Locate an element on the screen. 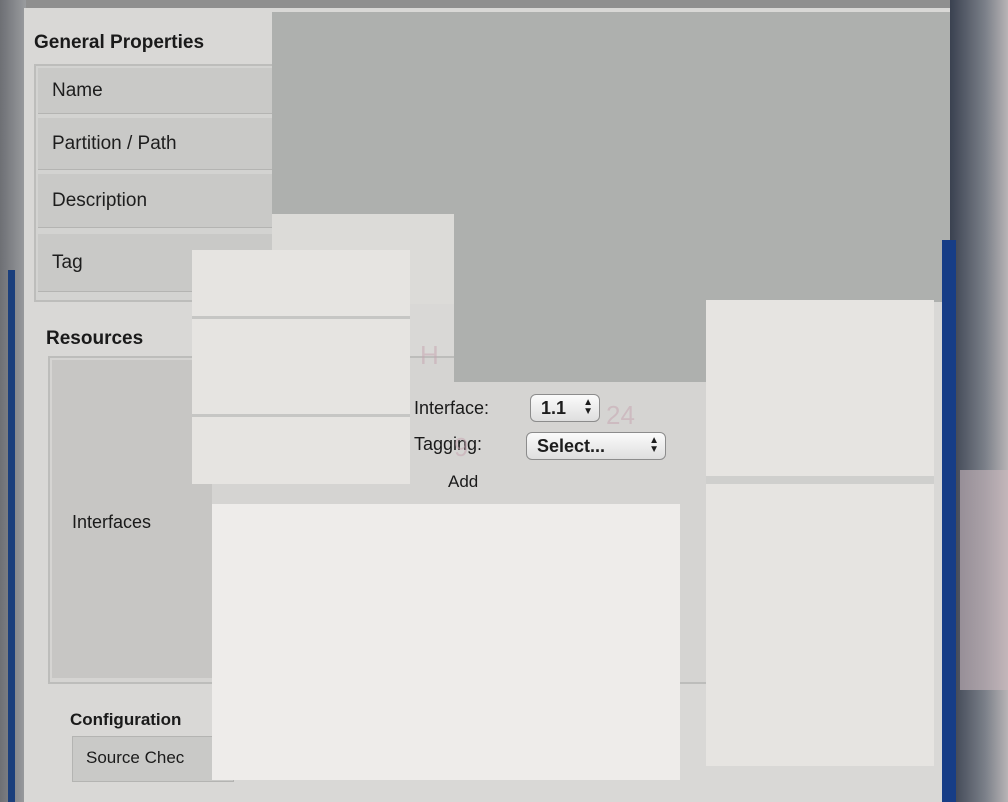 The width and height of the screenshot is (1008, 802). interfaces-label: Interfaces is located at coordinates (112, 522).